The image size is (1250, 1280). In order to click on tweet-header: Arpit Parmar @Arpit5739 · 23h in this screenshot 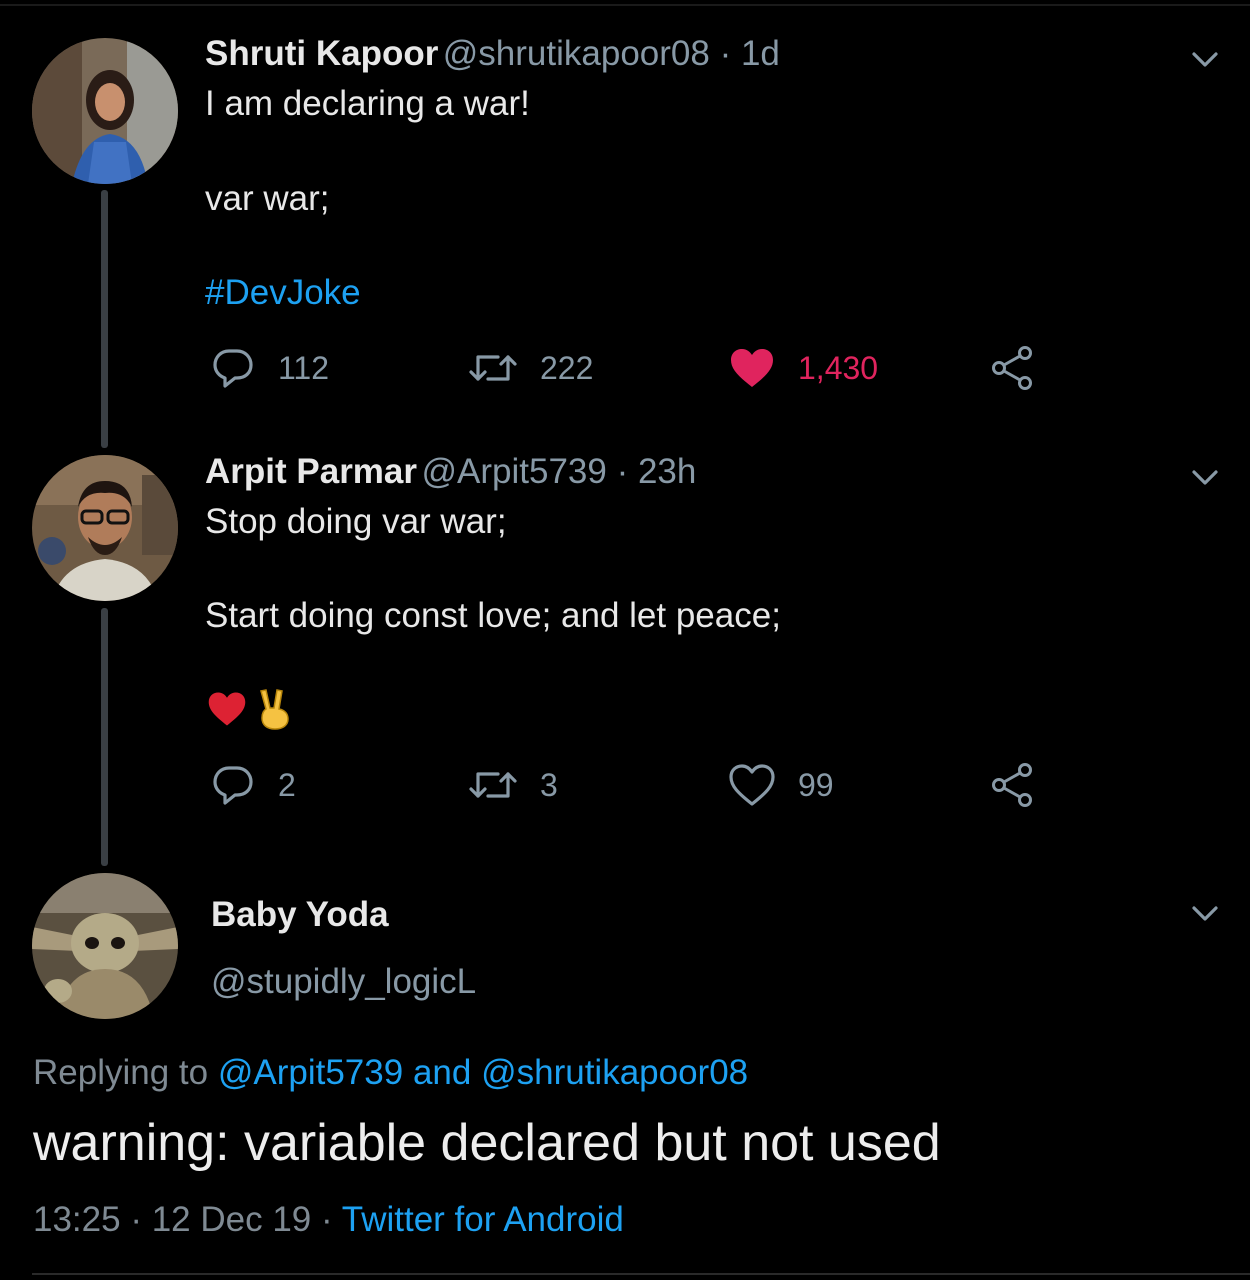, I will do `click(450, 472)`.